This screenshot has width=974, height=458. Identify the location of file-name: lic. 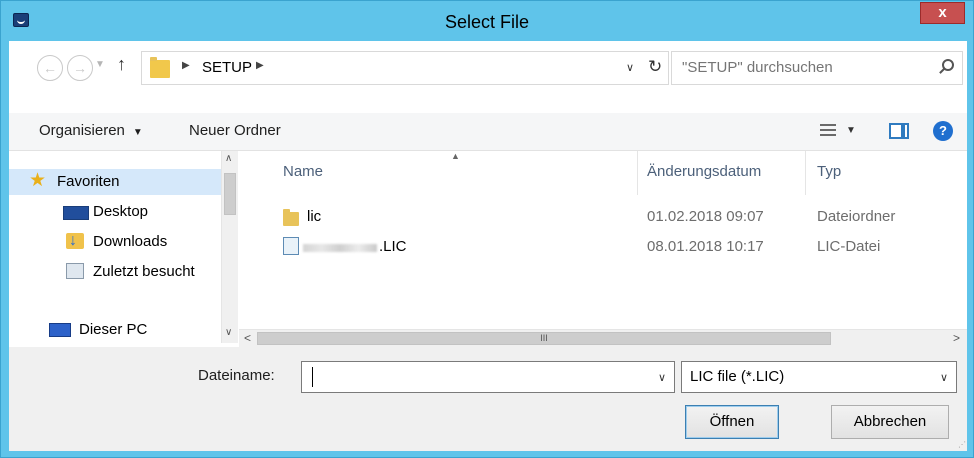
(314, 216).